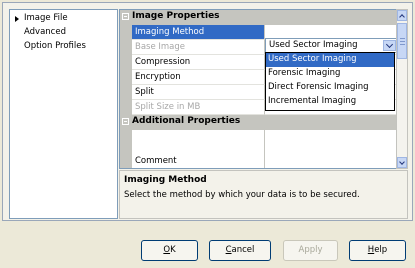 This screenshot has width=415, height=268. What do you see at coordinates (55, 46) in the screenshot?
I see `tree-item-option-profiles: Option Profiles` at bounding box center [55, 46].